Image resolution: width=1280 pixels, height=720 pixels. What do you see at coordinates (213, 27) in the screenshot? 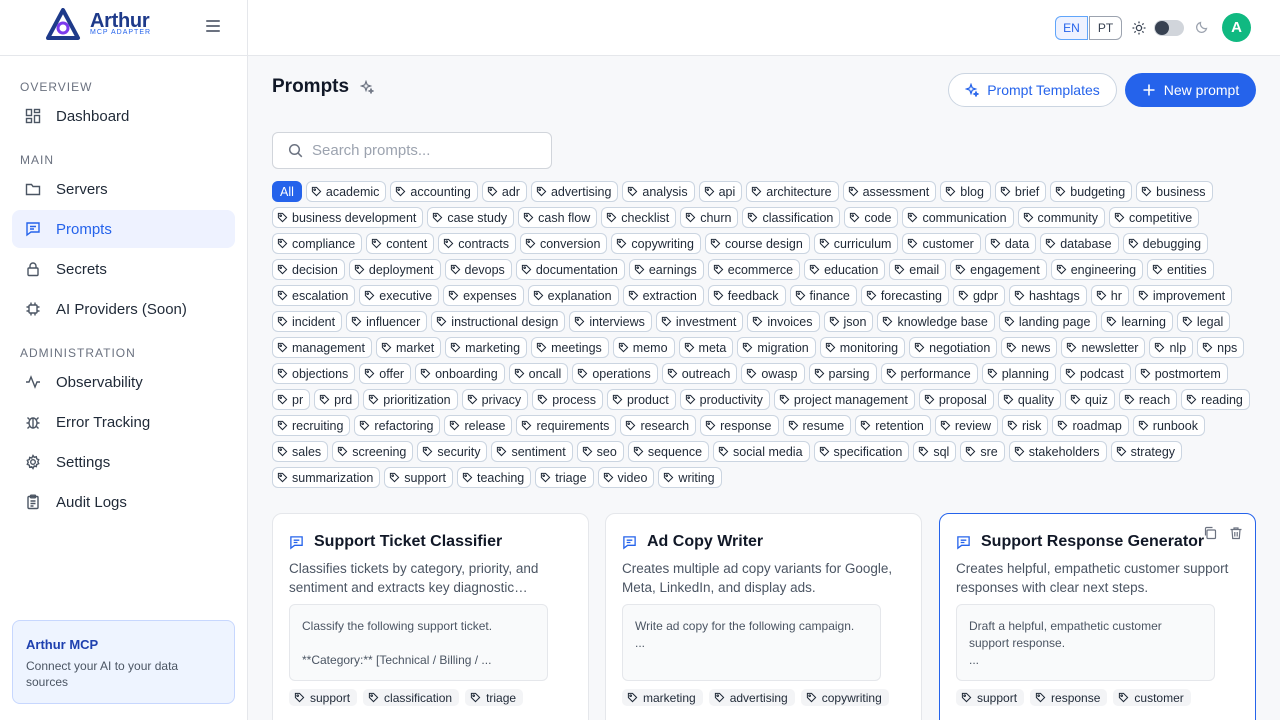
I see `menu-toggle-icon` at bounding box center [213, 27].